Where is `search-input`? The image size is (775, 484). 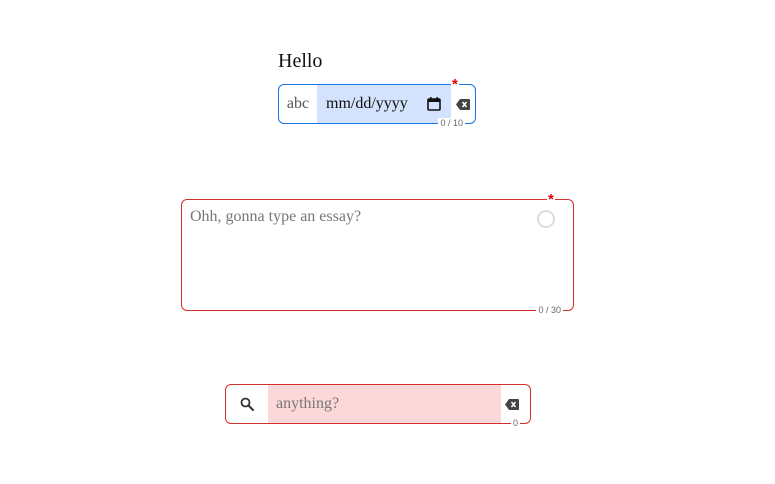 search-input is located at coordinates (384, 404).